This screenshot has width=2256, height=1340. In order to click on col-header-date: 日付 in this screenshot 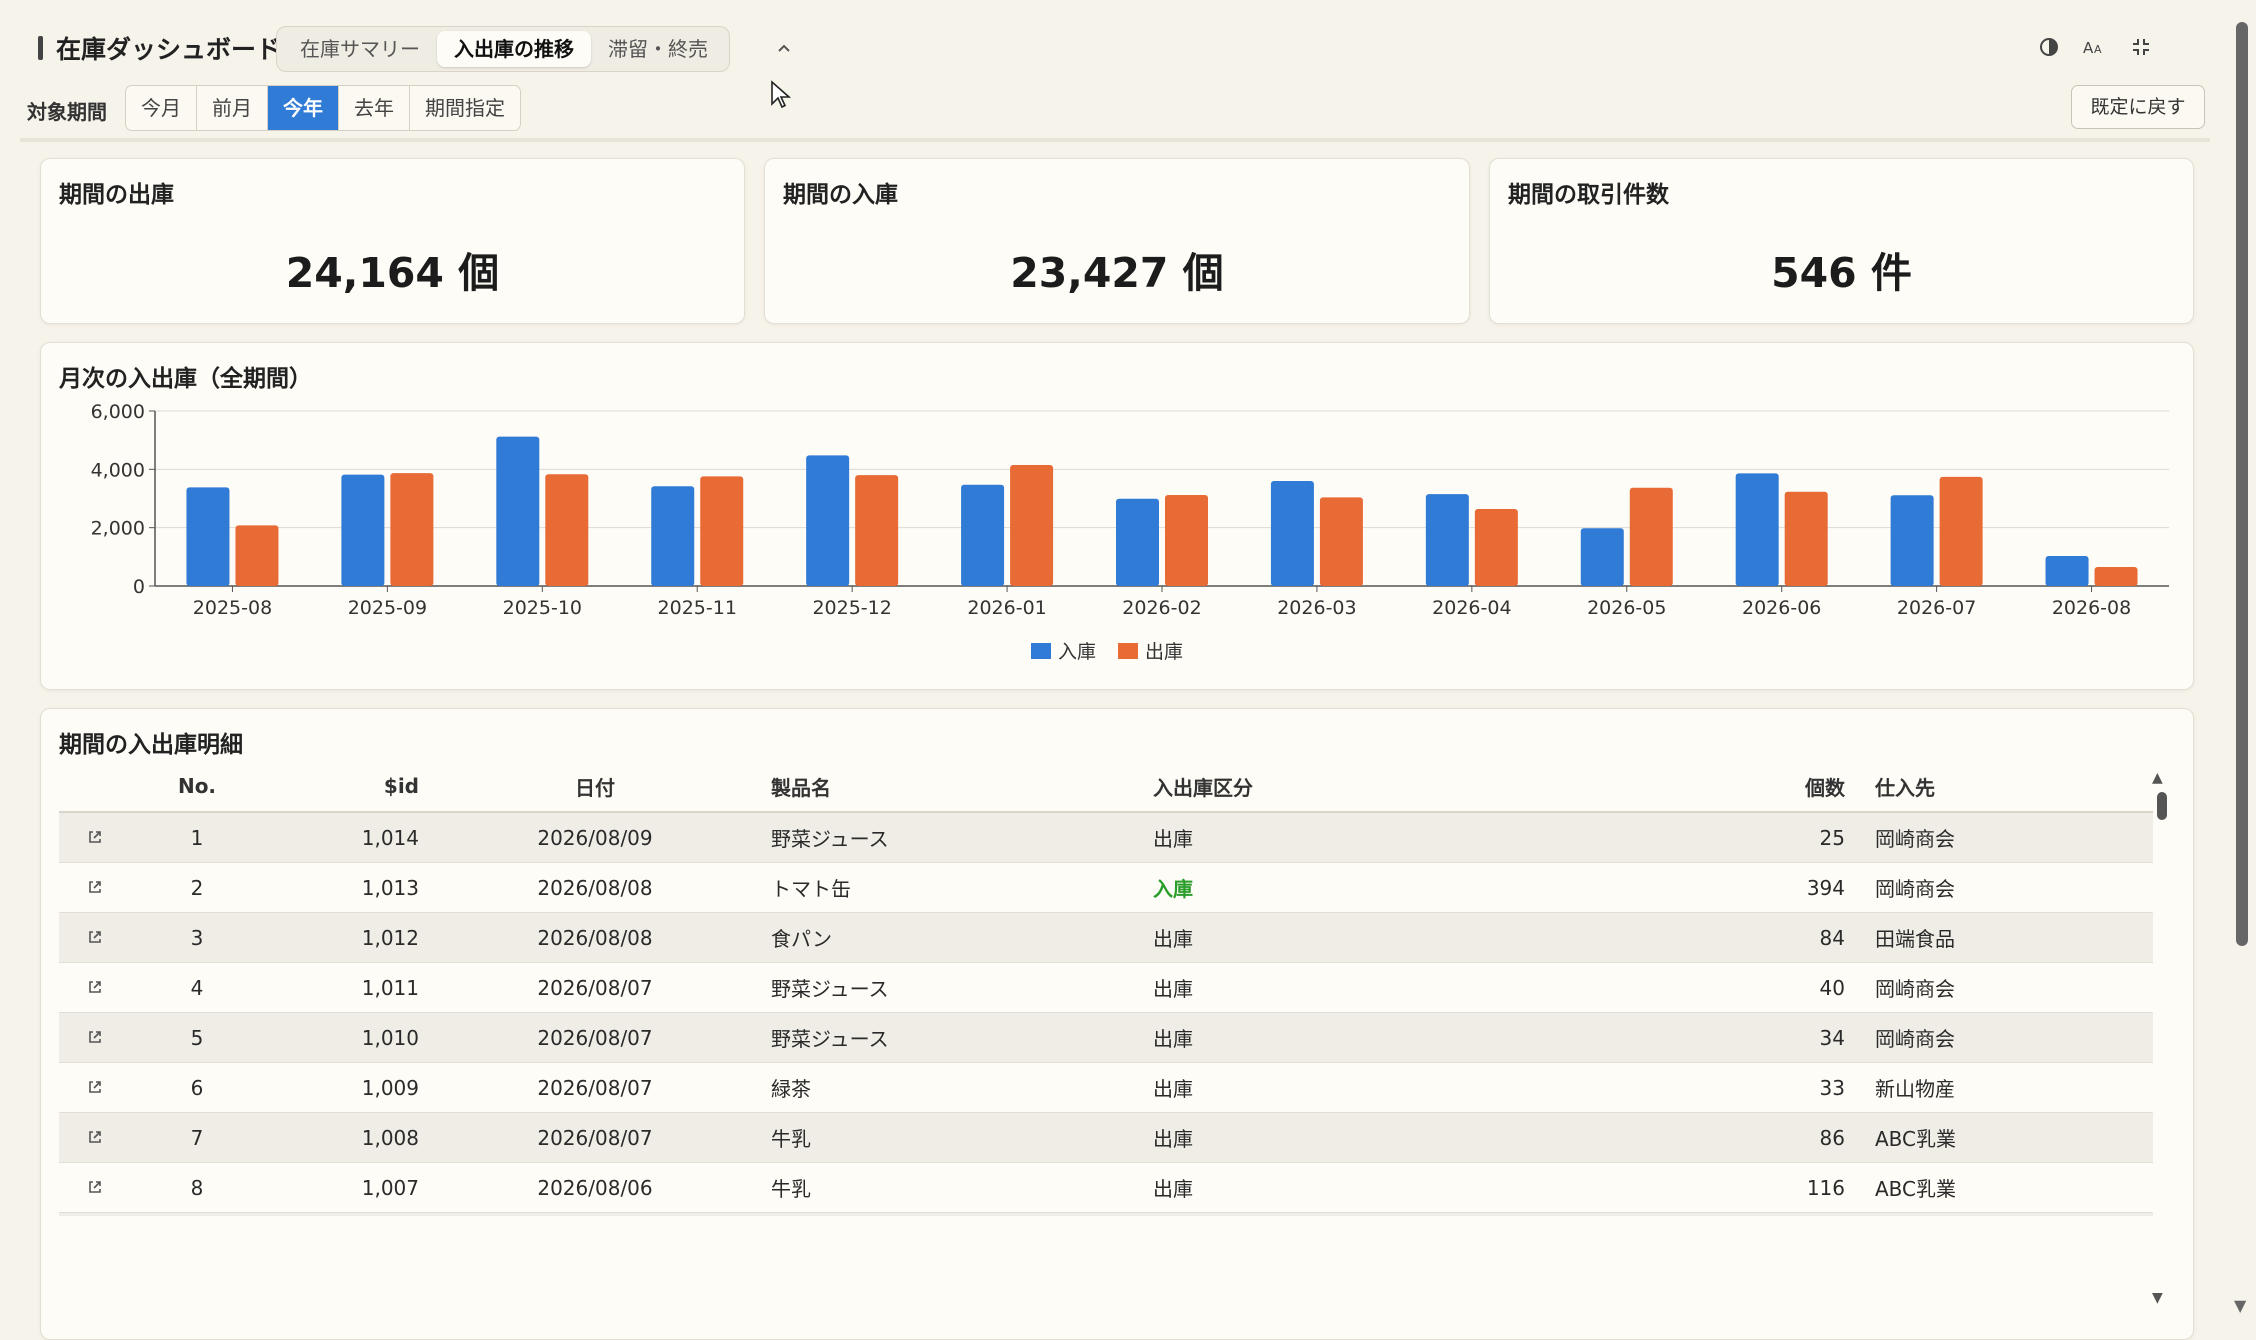, I will do `click(595, 787)`.